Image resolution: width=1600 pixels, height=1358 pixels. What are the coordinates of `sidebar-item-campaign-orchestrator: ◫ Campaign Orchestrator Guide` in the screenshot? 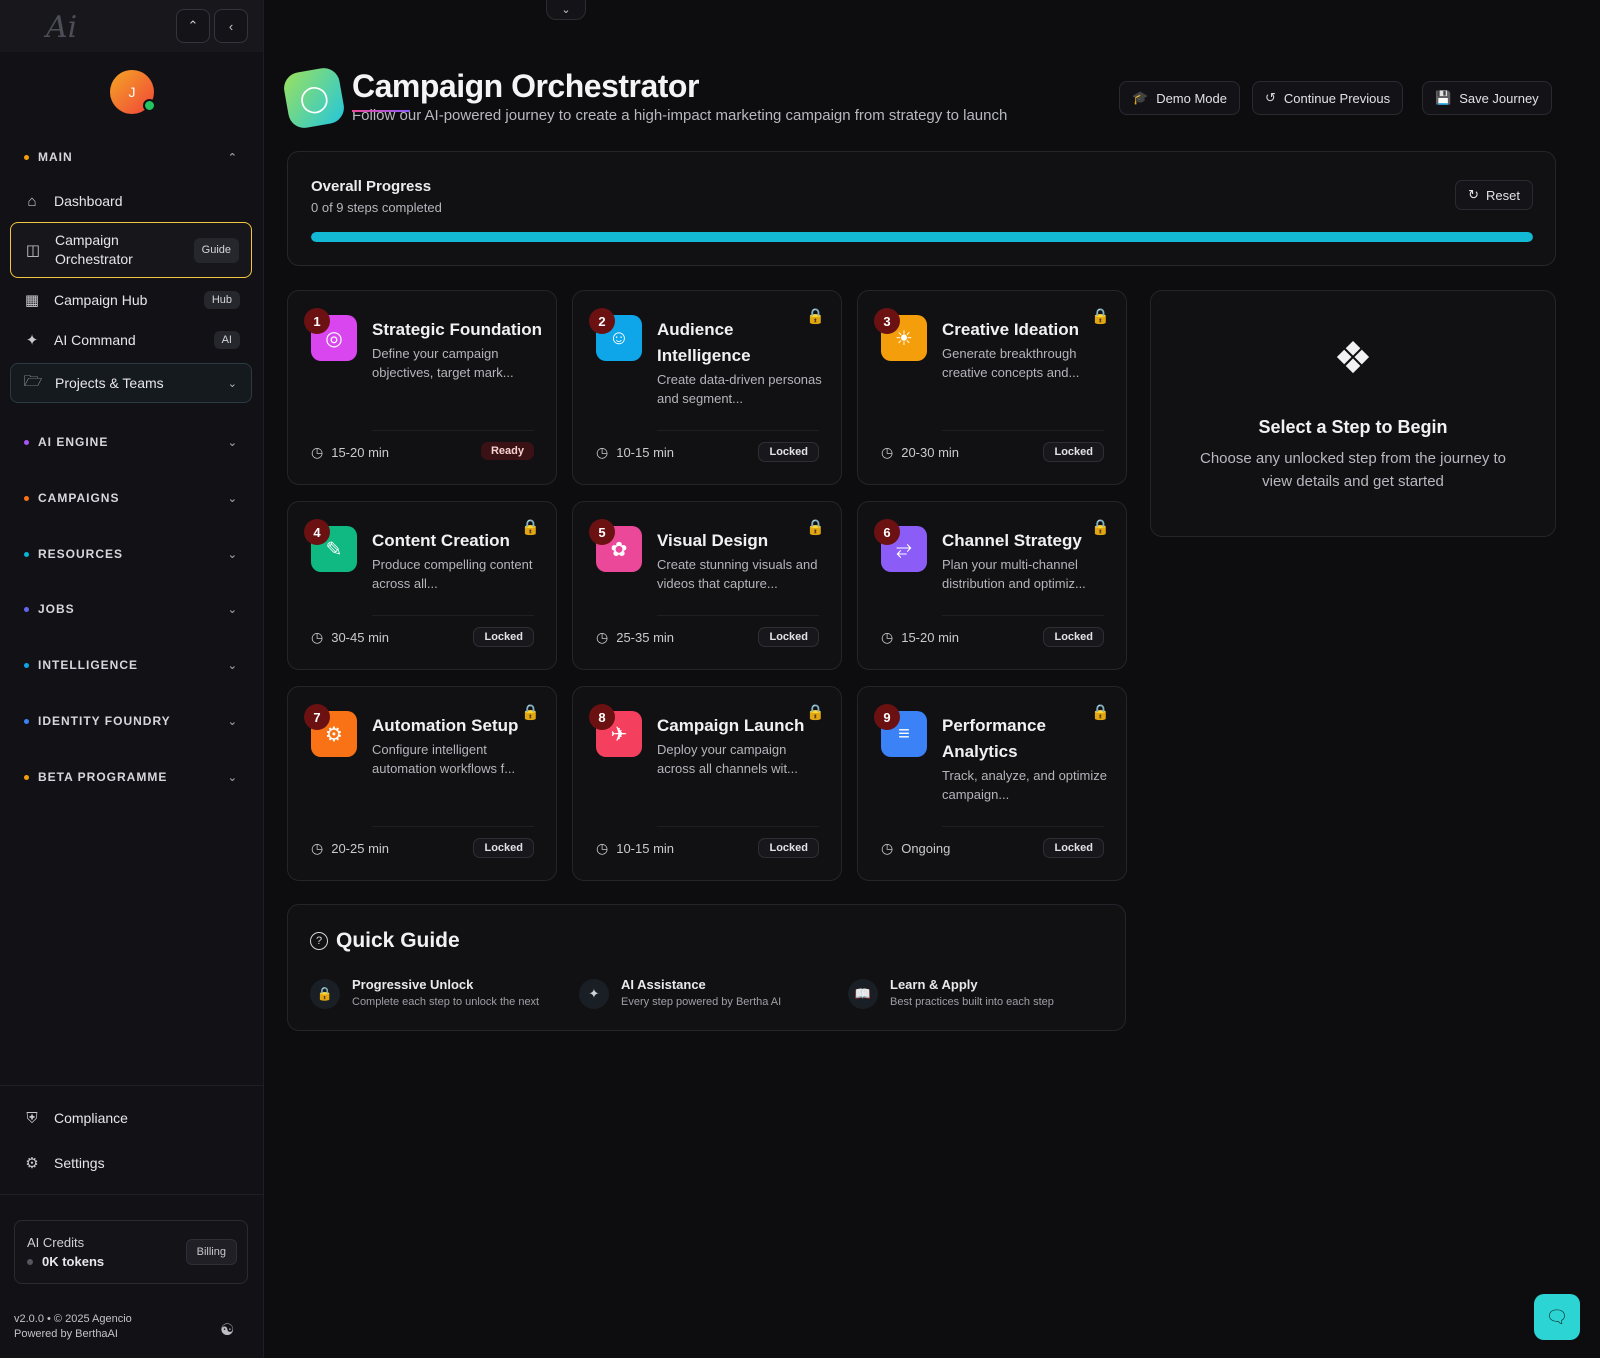 It's located at (131, 250).